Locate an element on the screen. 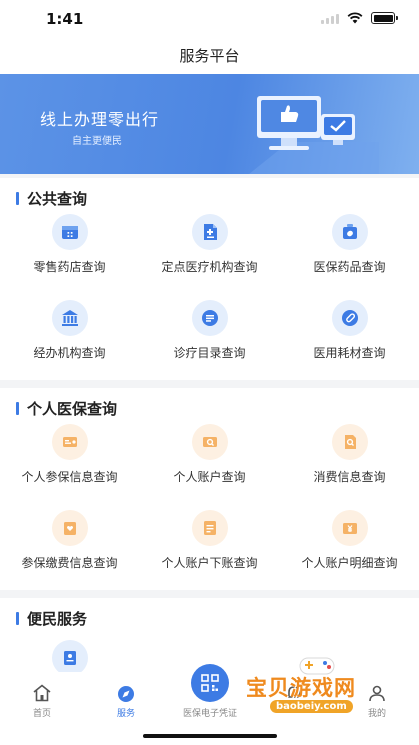  nav-bar: 服务平台 is located at coordinates (209, 56).